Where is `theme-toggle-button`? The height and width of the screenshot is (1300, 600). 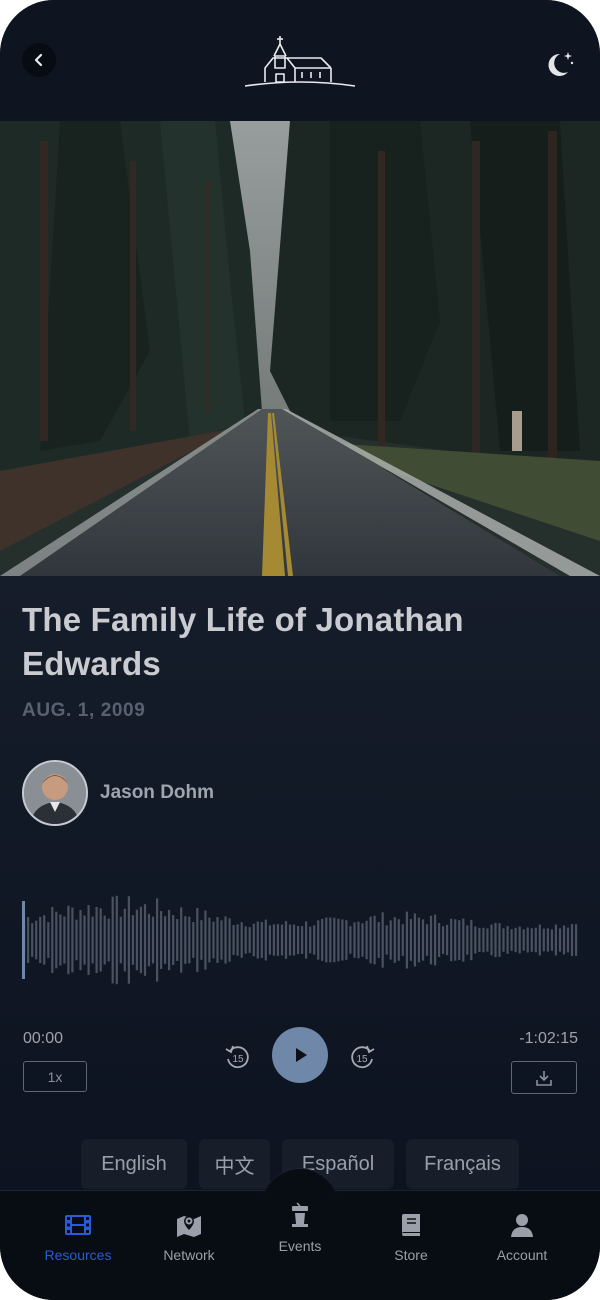
theme-toggle-button is located at coordinates (560, 65).